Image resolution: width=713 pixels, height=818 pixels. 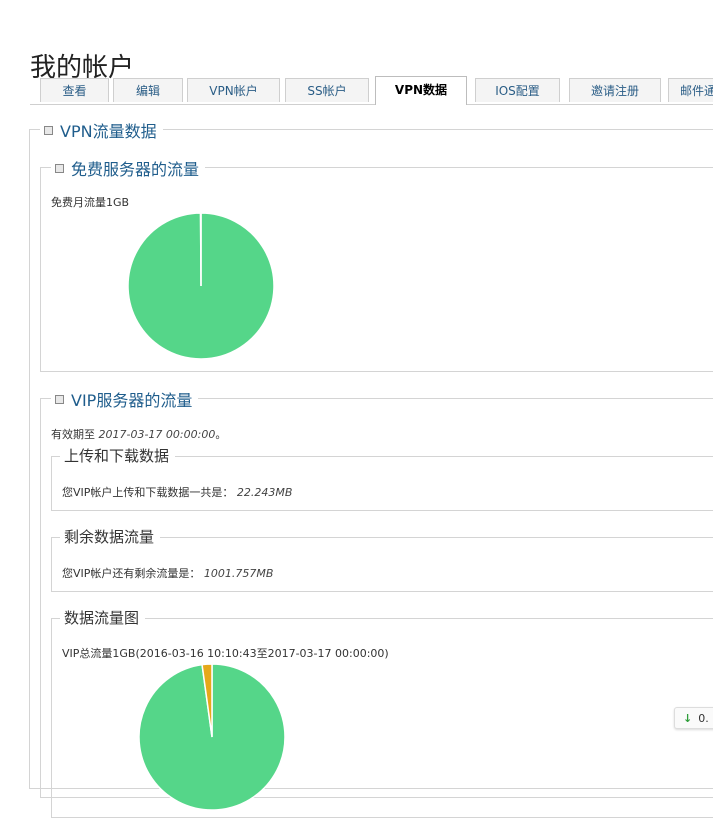 What do you see at coordinates (687, 718) in the screenshot?
I see `down-arrow-icon: ↓` at bounding box center [687, 718].